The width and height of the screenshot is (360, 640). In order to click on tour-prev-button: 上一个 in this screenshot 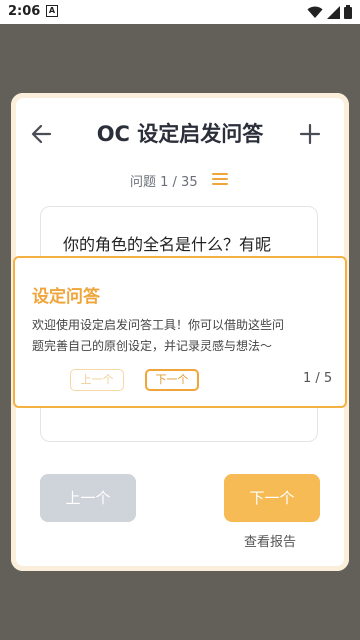, I will do `click(97, 380)`.